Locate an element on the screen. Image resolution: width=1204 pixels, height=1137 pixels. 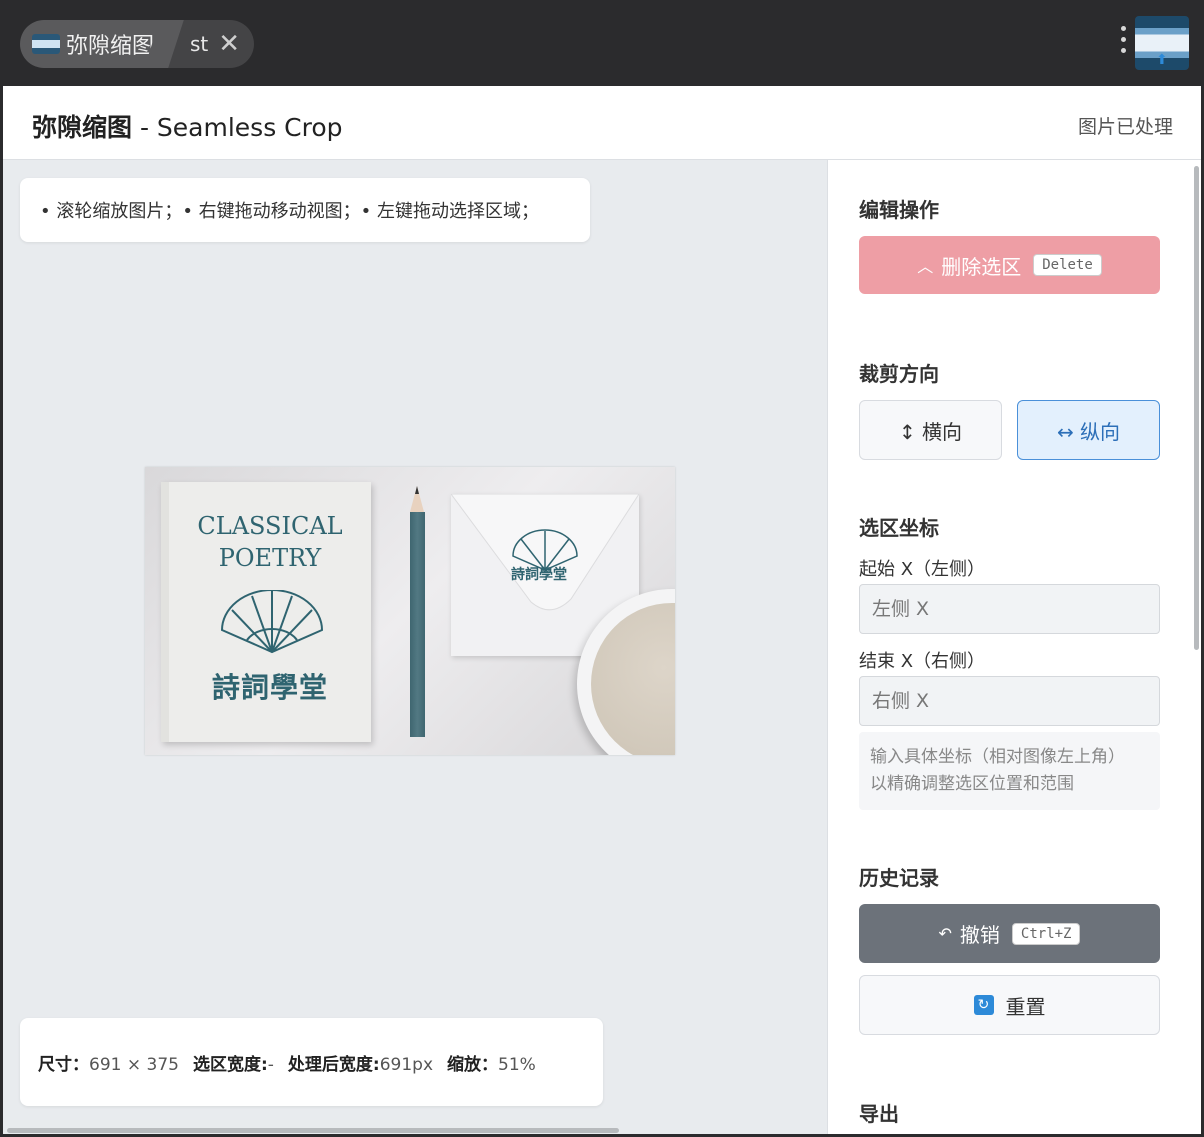
coords-hint-line1: 输入具体坐标（相对图像左上角） is located at coordinates (997, 757).